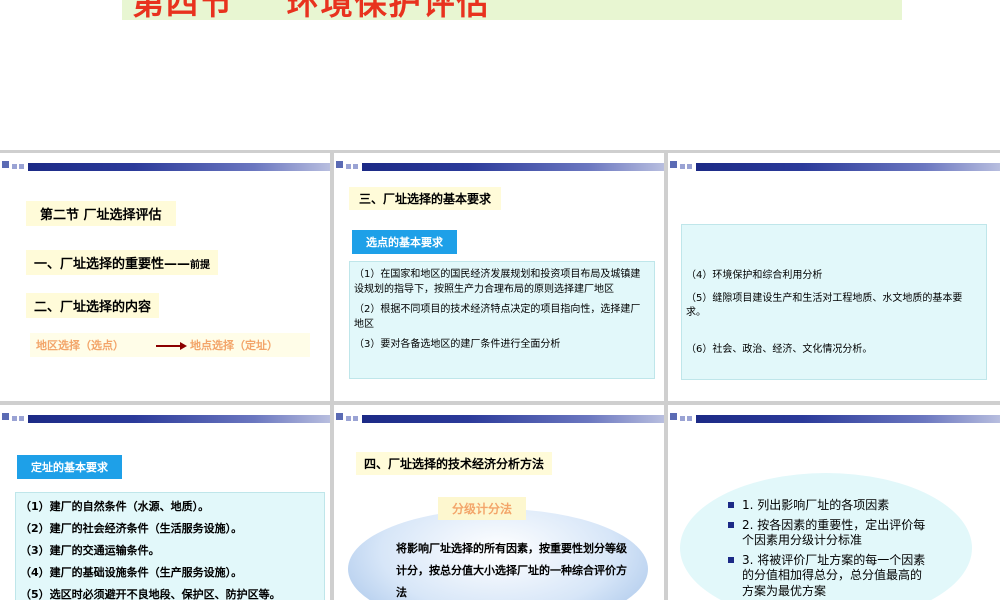  Describe the element at coordinates (754, 275) in the screenshot. I see `requirement-item: （4）环境保护和综合利用分析` at that location.